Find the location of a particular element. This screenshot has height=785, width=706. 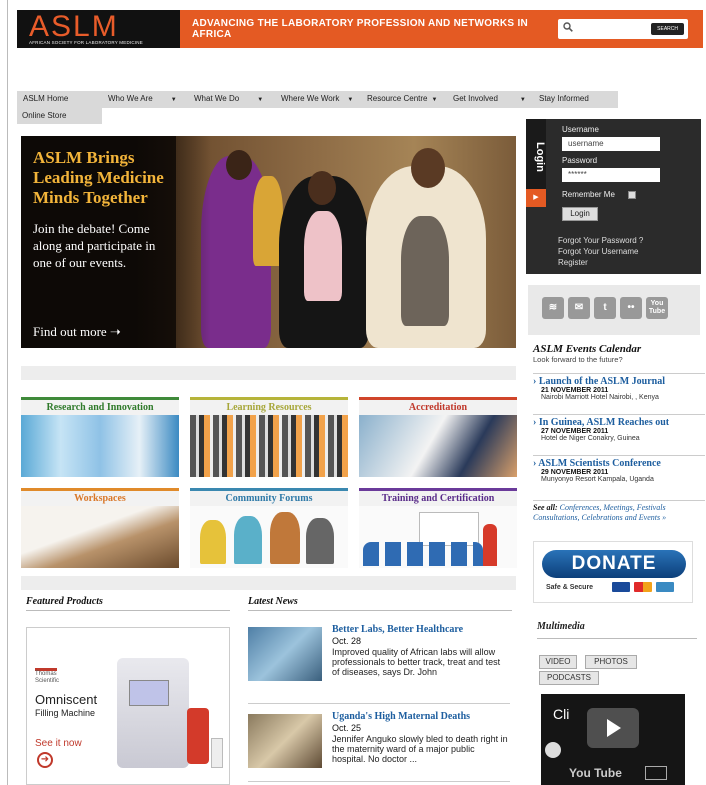

tile-learning-resources: Learning Resources is located at coordinates (269, 437).